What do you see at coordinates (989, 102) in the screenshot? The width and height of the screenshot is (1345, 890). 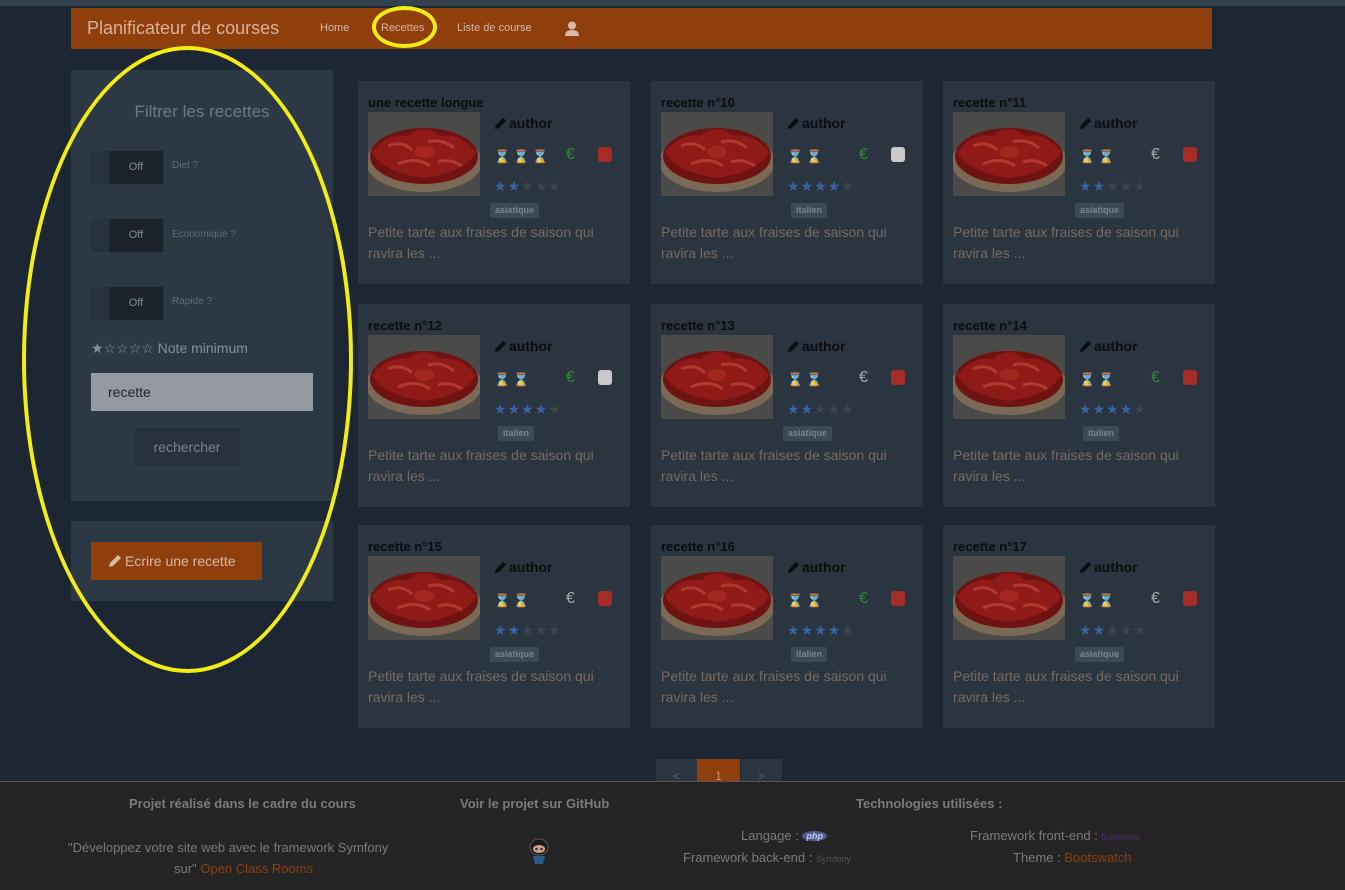 I see `recipe-title: recette n°11` at bounding box center [989, 102].